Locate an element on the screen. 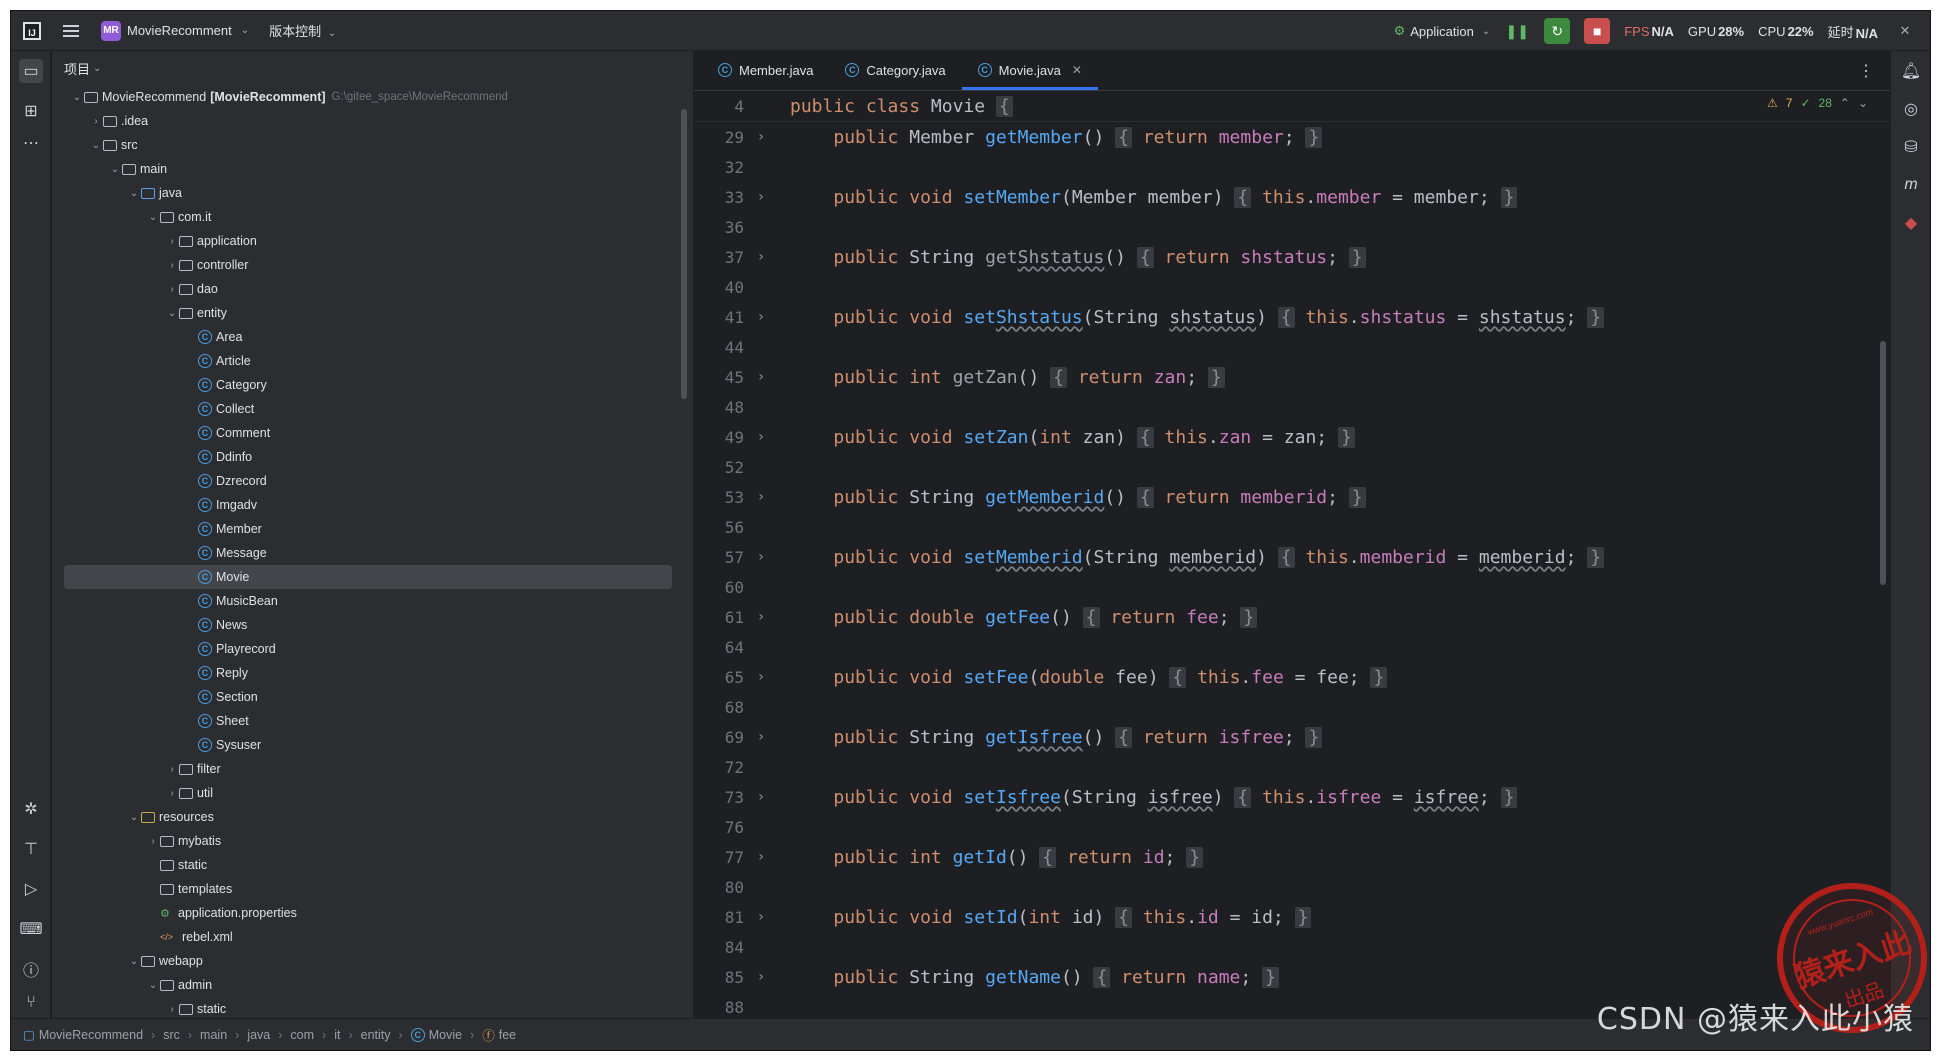 This screenshot has width=1941, height=1061. code-line: 56 is located at coordinates (1292, 527).